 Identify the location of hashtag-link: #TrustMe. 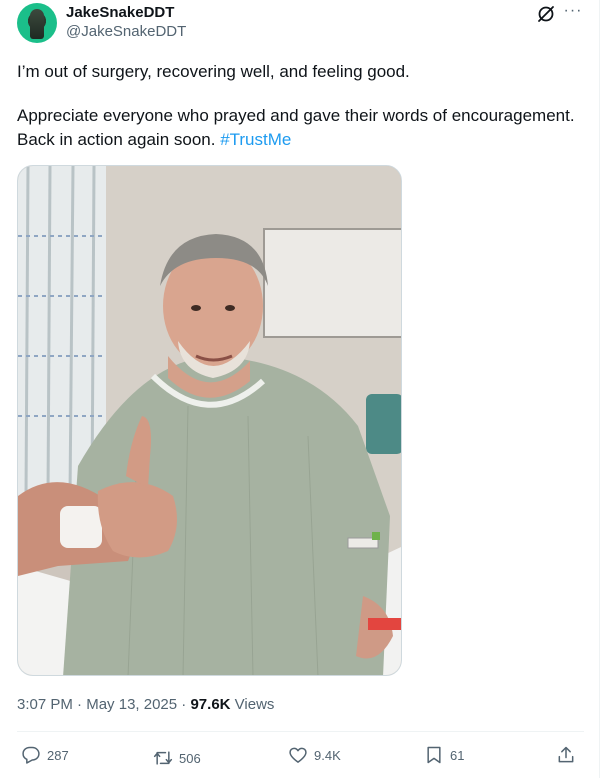
(255, 139).